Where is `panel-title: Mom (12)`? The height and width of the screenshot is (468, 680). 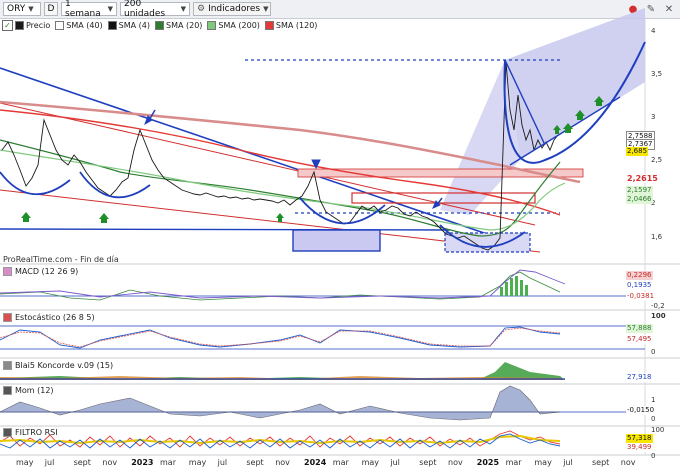 panel-title: Mom (12) is located at coordinates (34, 390).